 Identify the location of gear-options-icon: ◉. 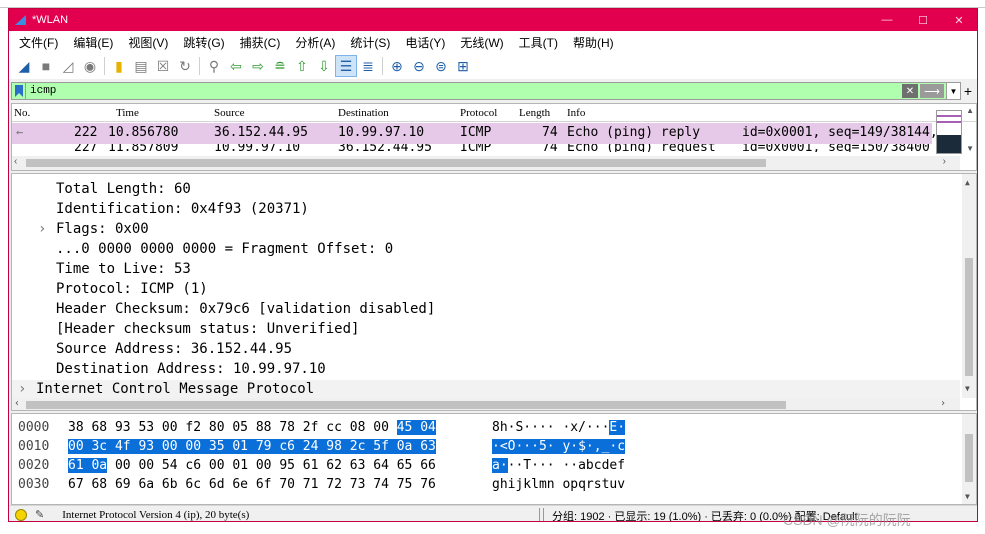
(90, 66).